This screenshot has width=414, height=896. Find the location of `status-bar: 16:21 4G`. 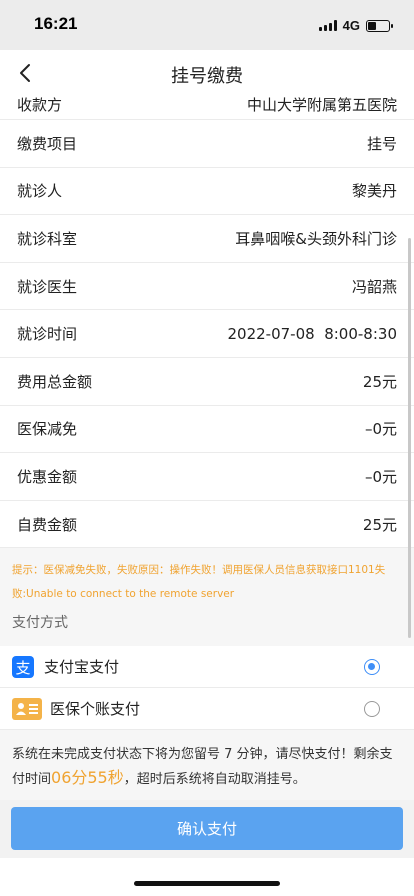

status-bar: 16:21 4G is located at coordinates (207, 25).